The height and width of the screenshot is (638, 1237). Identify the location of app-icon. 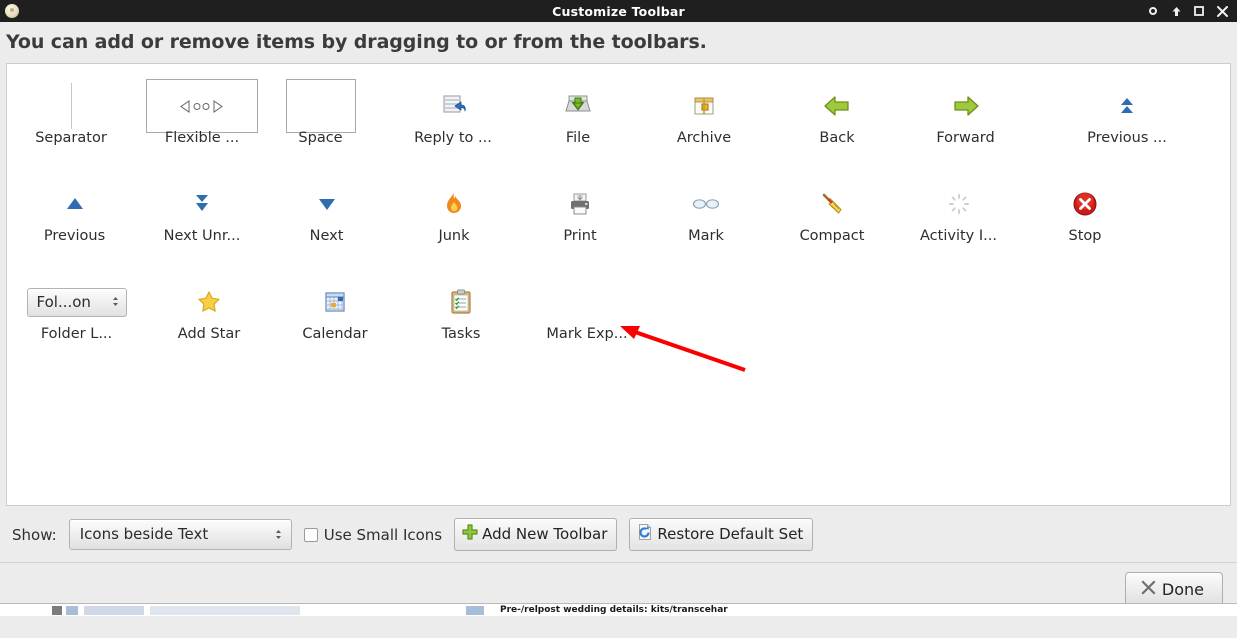
(12, 11).